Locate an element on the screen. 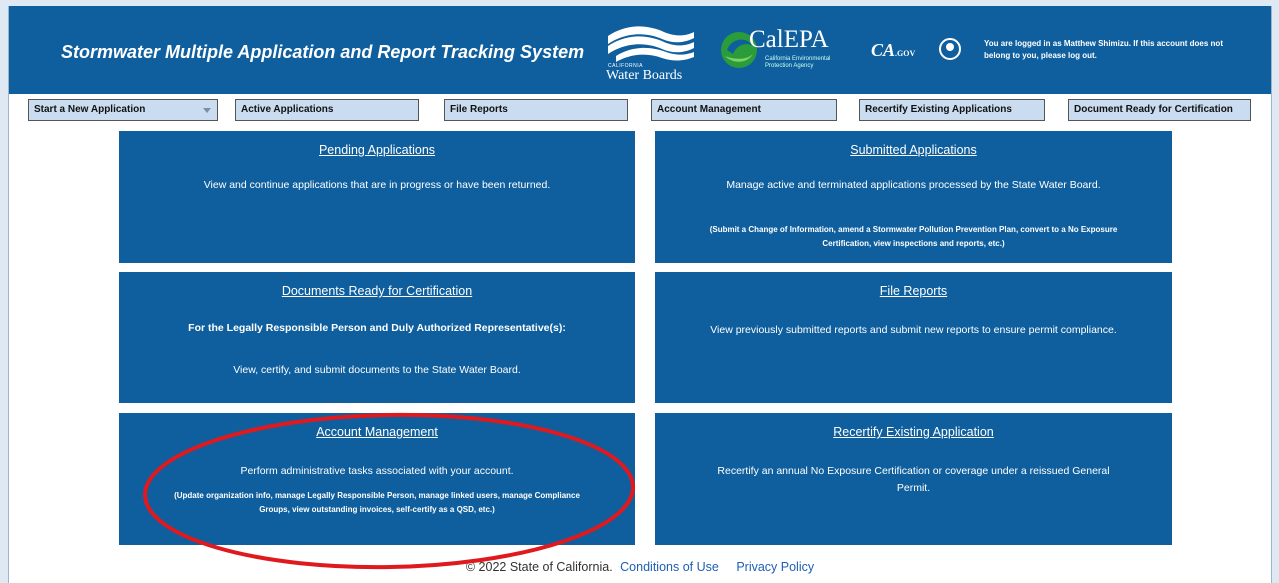 The height and width of the screenshot is (583, 1279). tile-title: Account Management is located at coordinates (377, 432).